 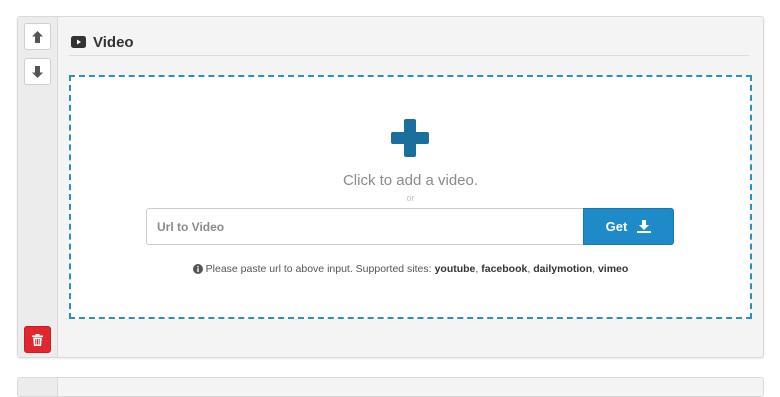 I want to click on url-form: Get, so click(x=410, y=226).